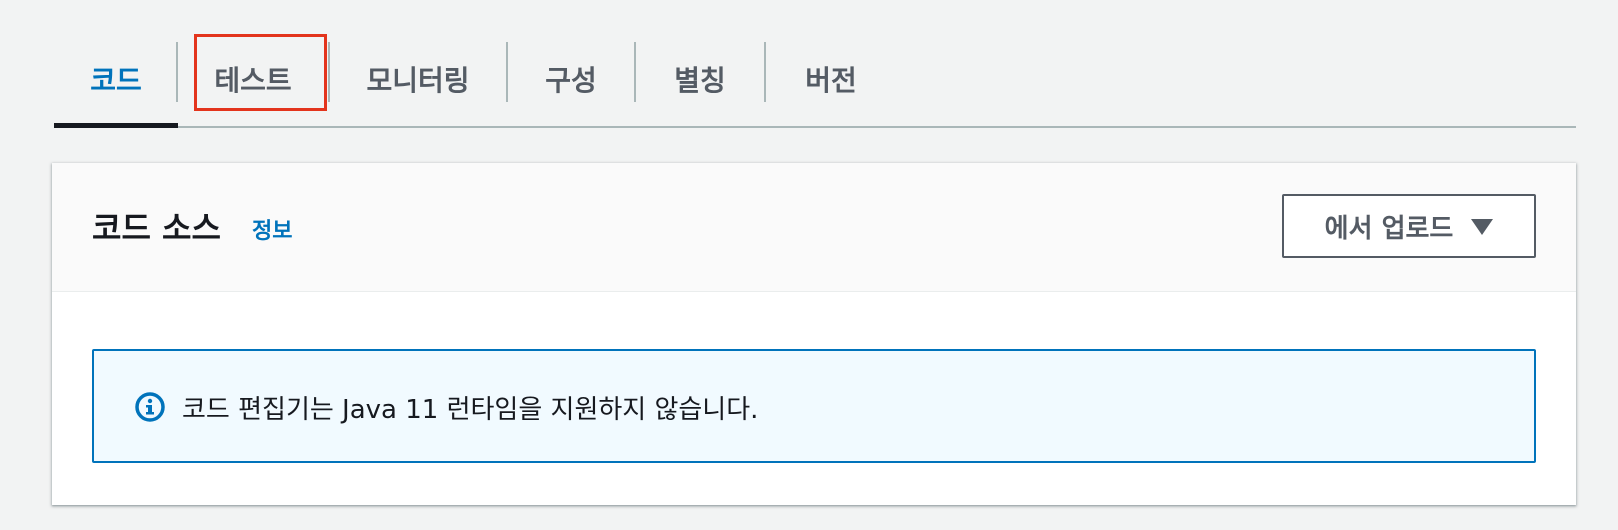  What do you see at coordinates (1389, 228) in the screenshot?
I see `upload-button-label: 에서 업로드` at bounding box center [1389, 228].